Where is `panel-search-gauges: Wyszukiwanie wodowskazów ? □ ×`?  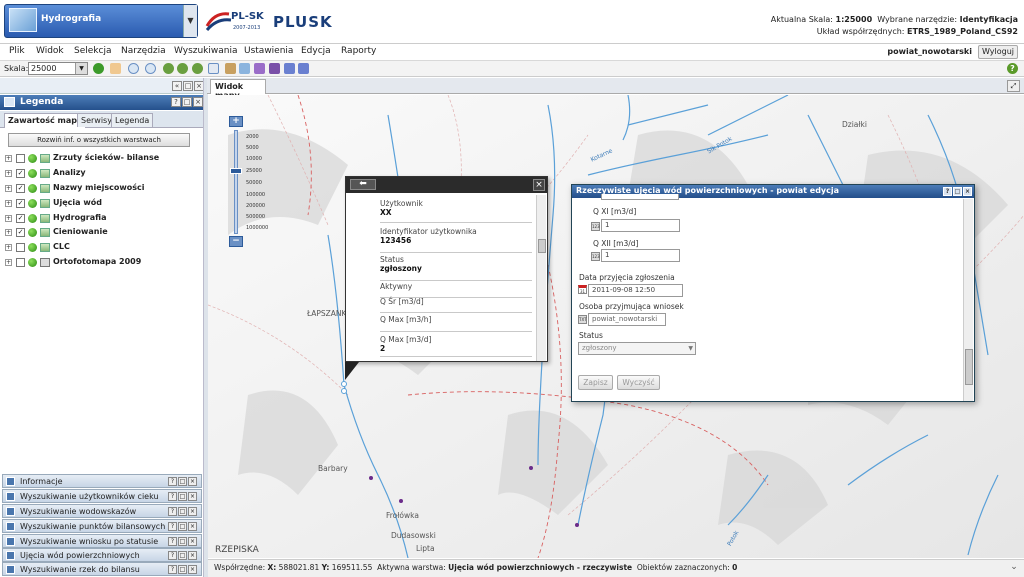
panel-search-gauges: Wyszukiwanie wodowskazów ? □ × is located at coordinates (102, 511).